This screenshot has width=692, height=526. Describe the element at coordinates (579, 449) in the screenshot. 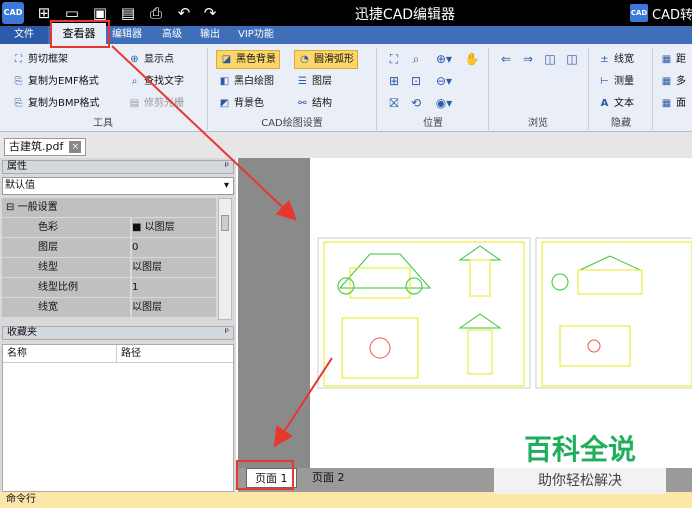

I see `watermark-title: 百科全说` at that location.